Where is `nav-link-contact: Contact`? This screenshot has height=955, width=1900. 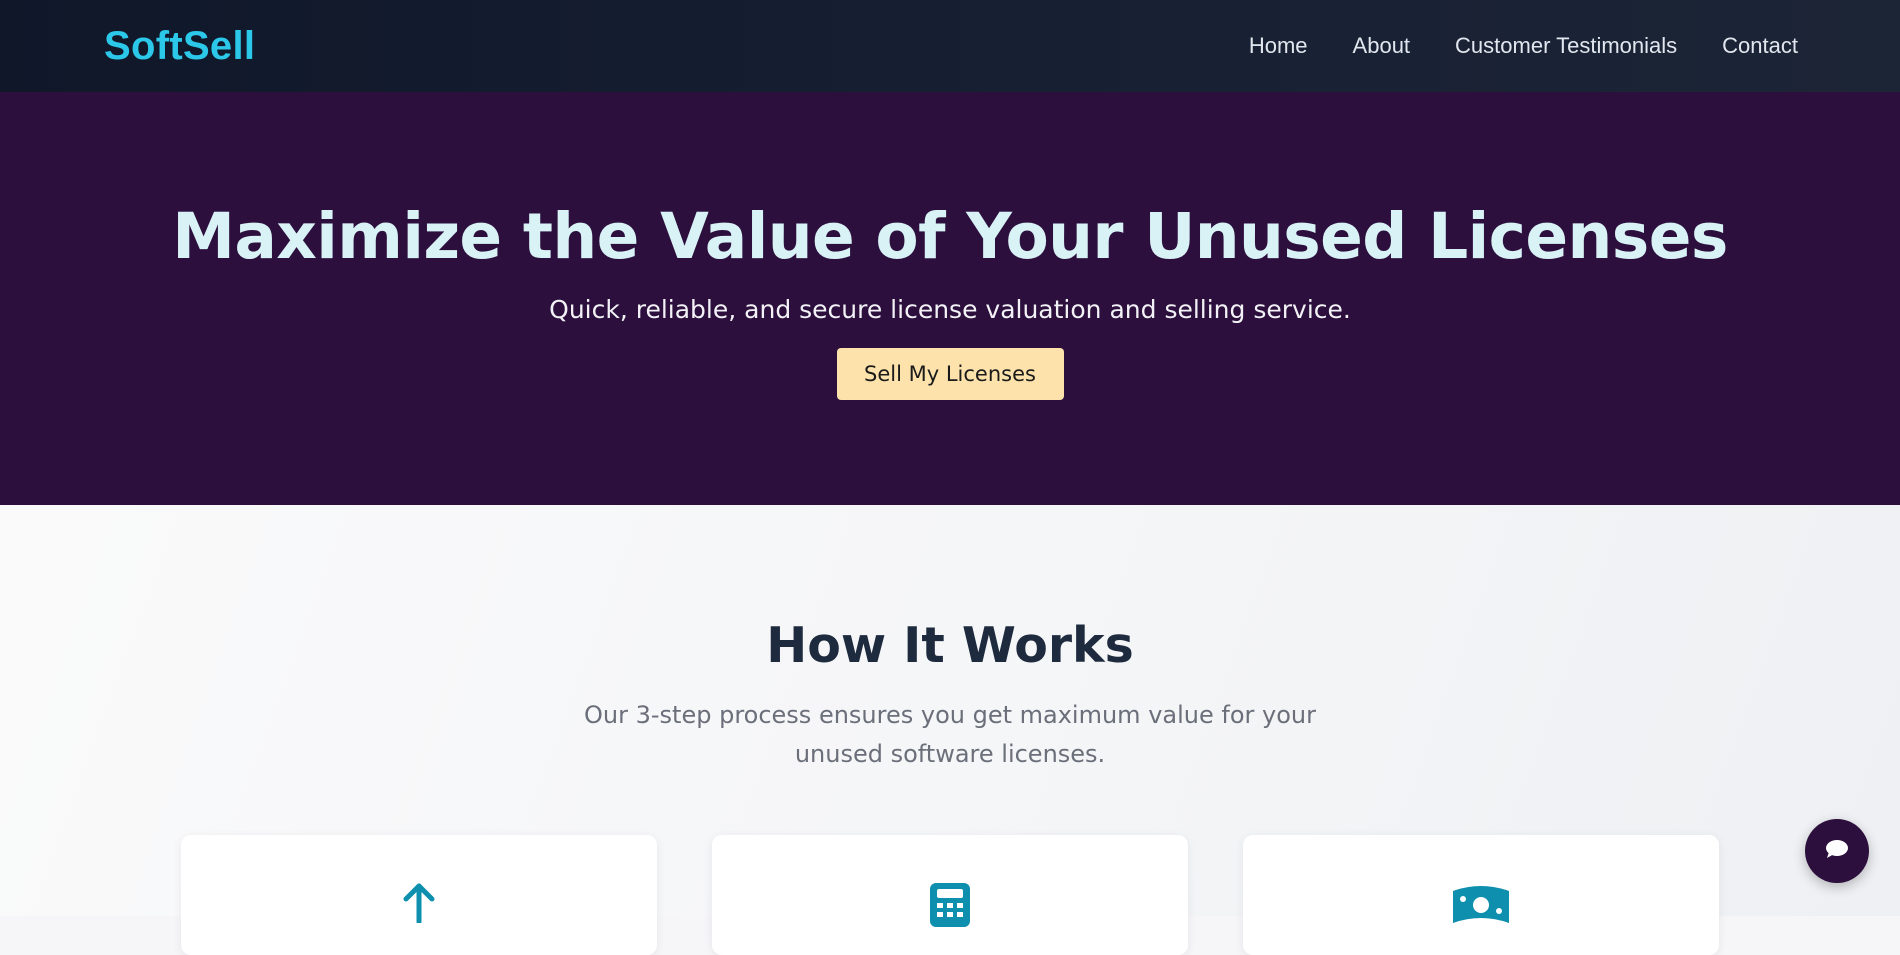
nav-link-contact: Contact is located at coordinates (1760, 46).